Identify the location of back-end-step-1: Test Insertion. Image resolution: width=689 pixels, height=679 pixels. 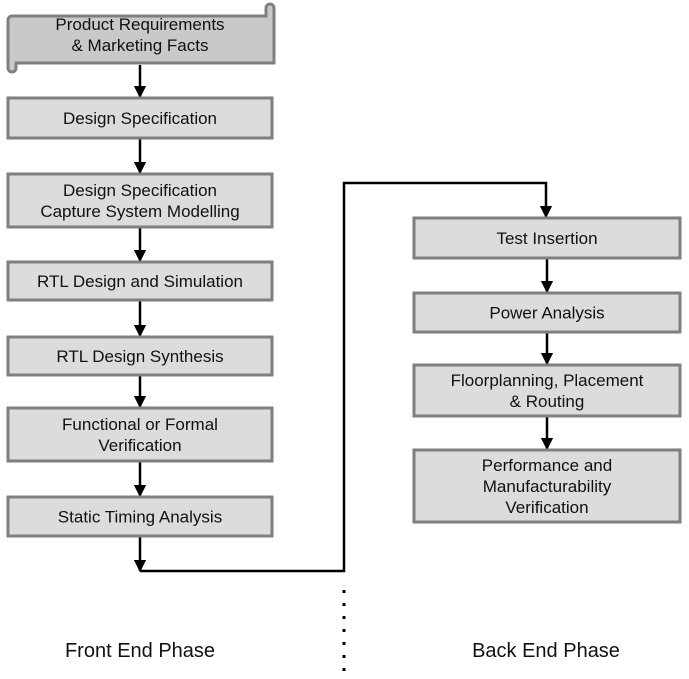
(547, 238).